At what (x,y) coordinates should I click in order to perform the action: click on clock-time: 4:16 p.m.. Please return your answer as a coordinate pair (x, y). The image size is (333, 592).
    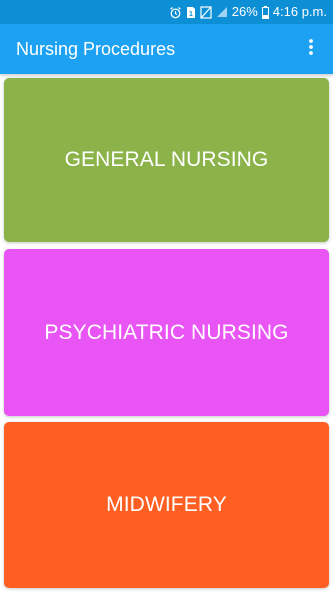
    Looking at the image, I should click on (299, 11).